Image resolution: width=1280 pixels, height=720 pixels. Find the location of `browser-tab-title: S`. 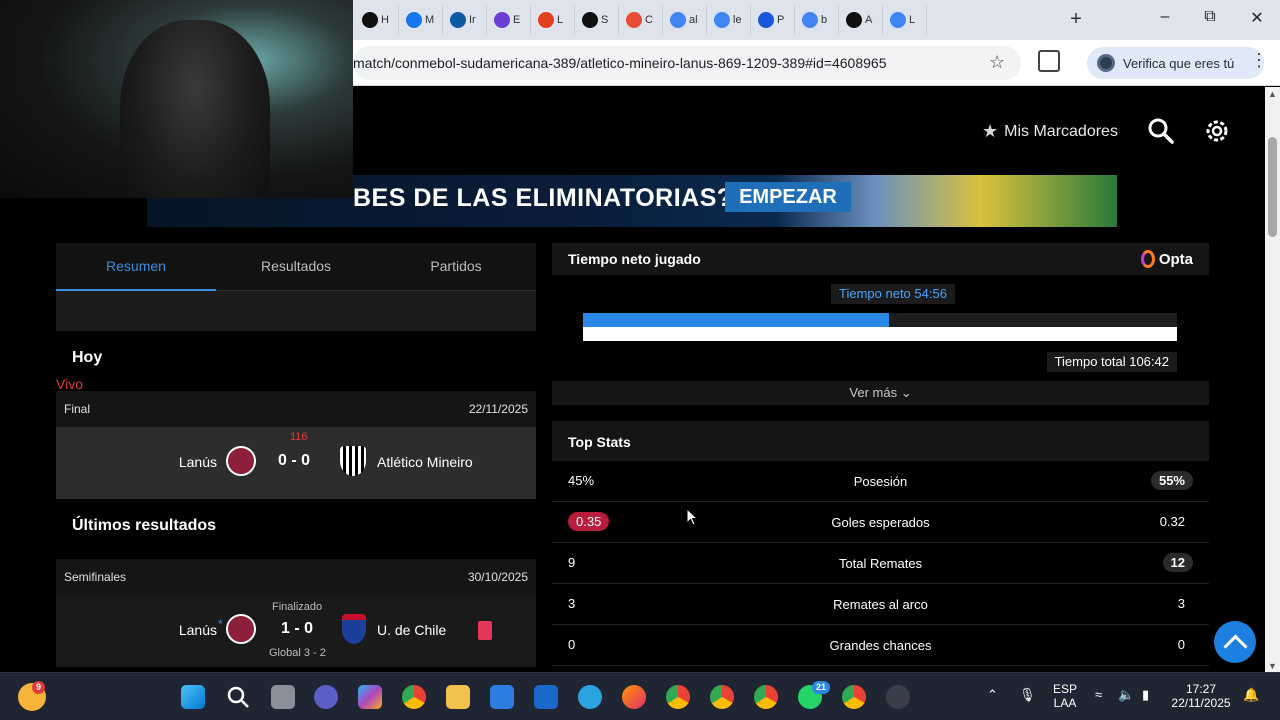

browser-tab-title: S is located at coordinates (605, 20).